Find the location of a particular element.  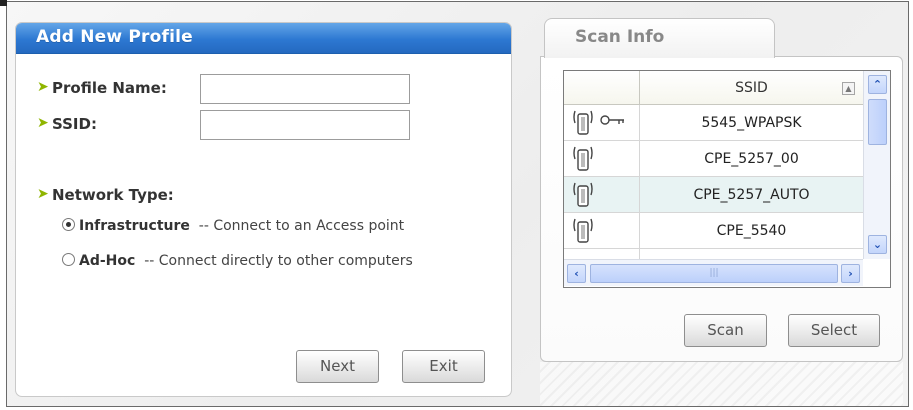

list-item: 5545_WPAPSK is located at coordinates (713, 123).